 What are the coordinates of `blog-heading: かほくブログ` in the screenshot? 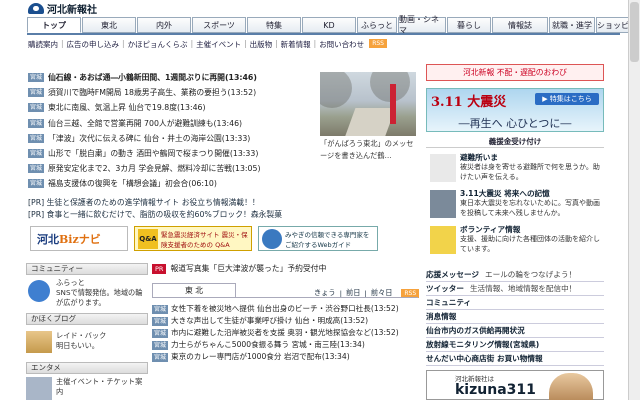 It's located at (87, 319).